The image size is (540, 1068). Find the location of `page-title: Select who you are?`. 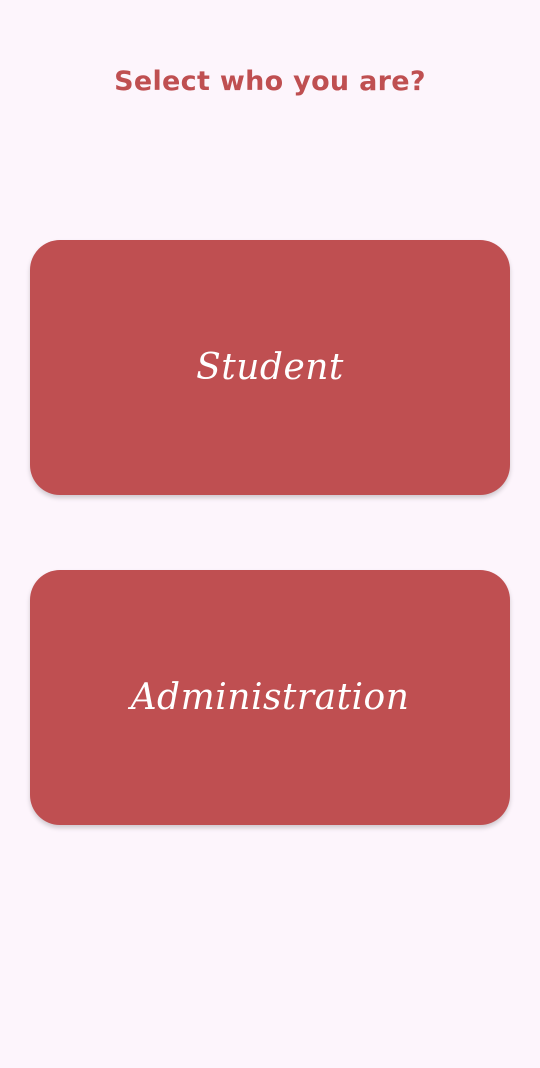

page-title: Select who you are? is located at coordinates (270, 81).